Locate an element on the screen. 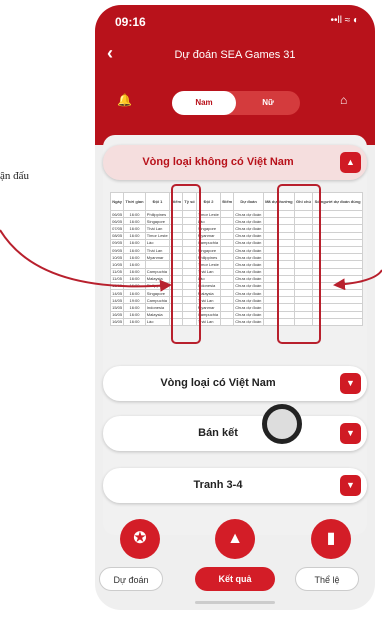 The width and height of the screenshot is (382, 621). home-icon: ⌂ is located at coordinates (343, 100).